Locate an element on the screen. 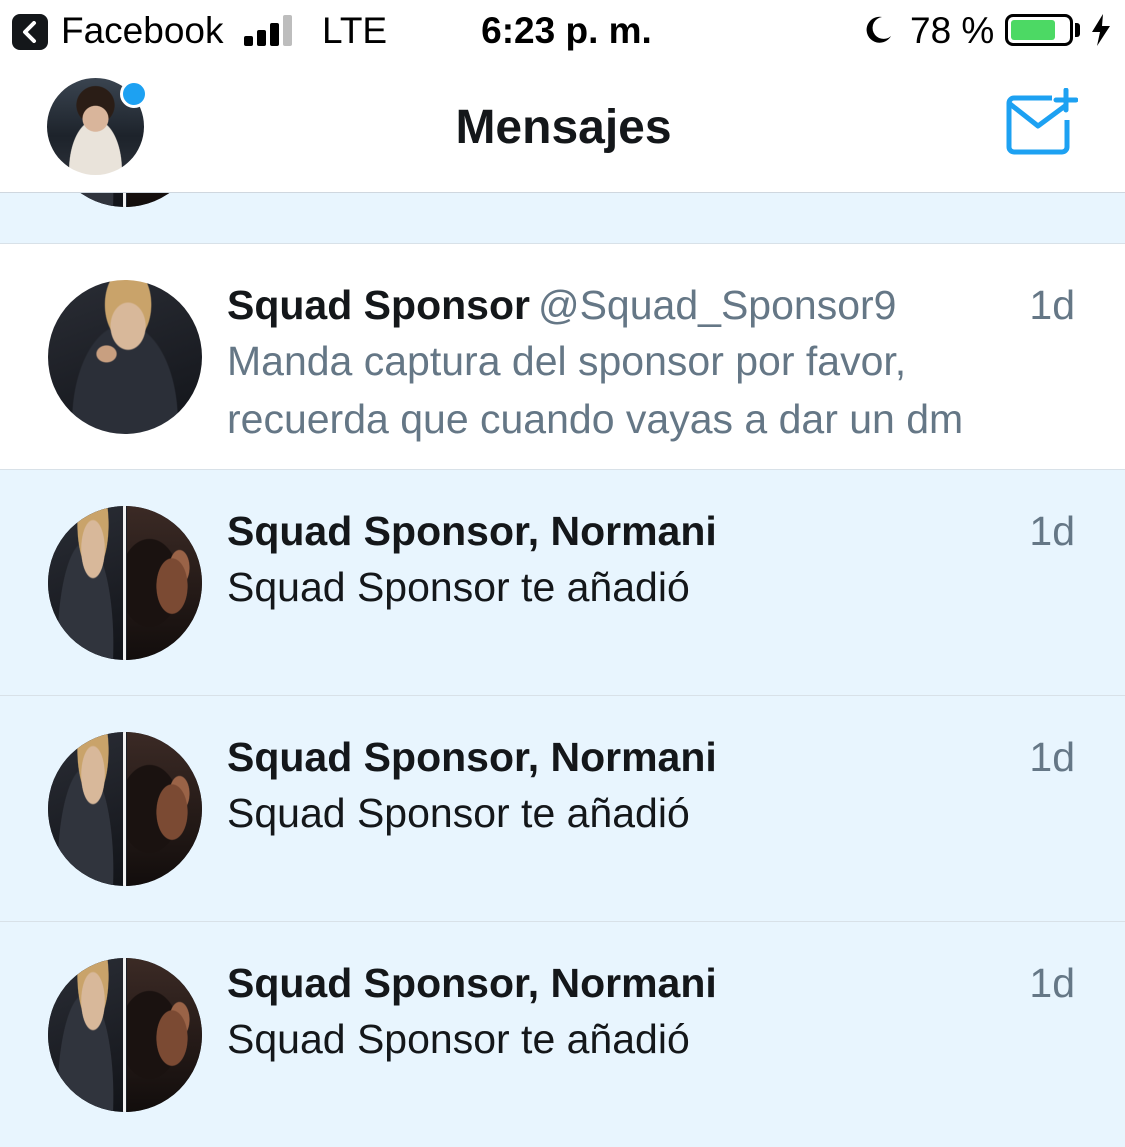  conversation-name: Squad Sponsor is located at coordinates (378, 305).